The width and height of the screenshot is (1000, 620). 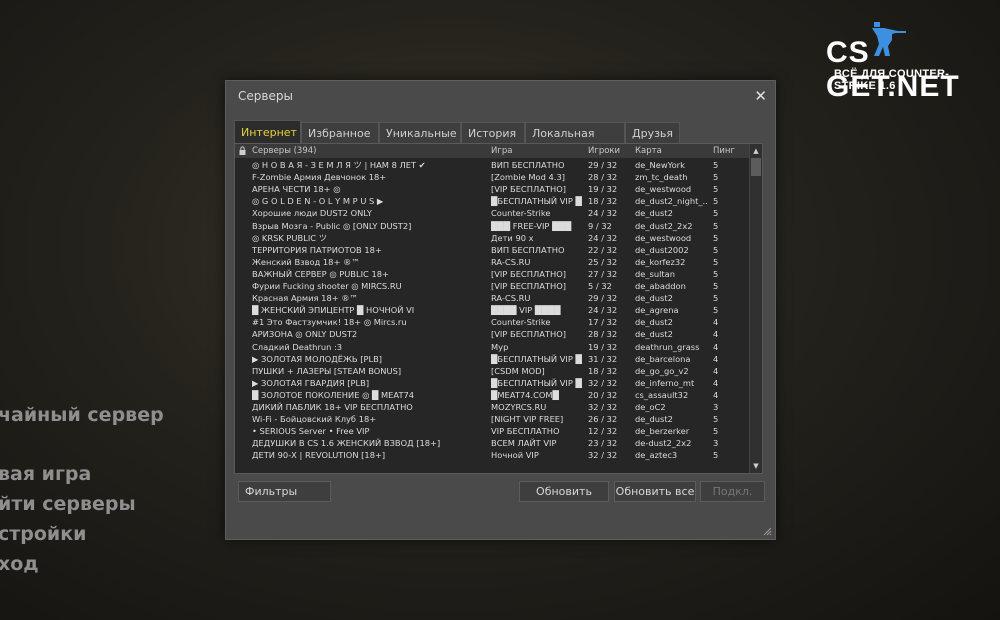 What do you see at coordinates (339, 165) in the screenshot?
I see `cell-name: ◎ Н О В А Я - З Е М Л Я ツ | НАМ 8 ЛЕТ ✔` at bounding box center [339, 165].